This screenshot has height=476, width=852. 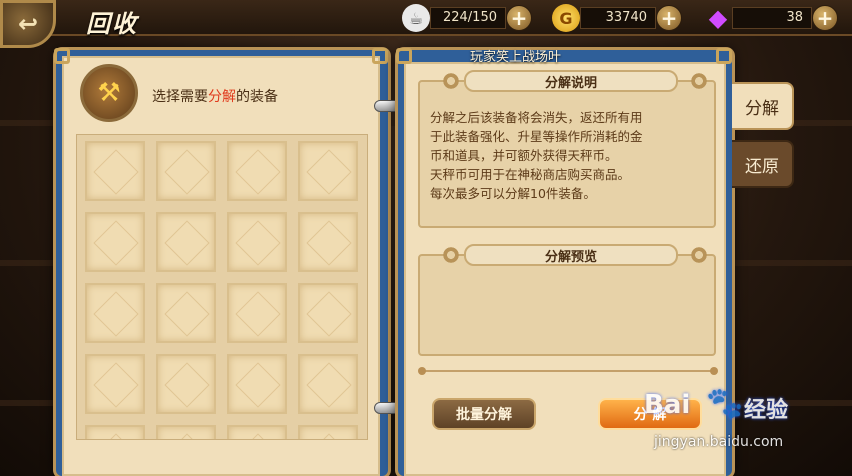 I want to click on gold-resource: G 33740 +, so click(x=617, y=18).